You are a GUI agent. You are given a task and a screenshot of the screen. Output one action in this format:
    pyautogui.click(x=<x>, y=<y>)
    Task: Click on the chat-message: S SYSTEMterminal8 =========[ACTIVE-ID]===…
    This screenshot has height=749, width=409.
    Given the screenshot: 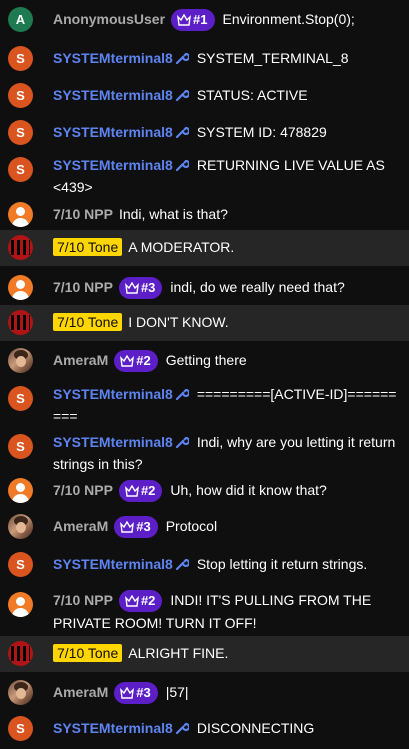 What is the action you would take?
    pyautogui.click(x=204, y=402)
    